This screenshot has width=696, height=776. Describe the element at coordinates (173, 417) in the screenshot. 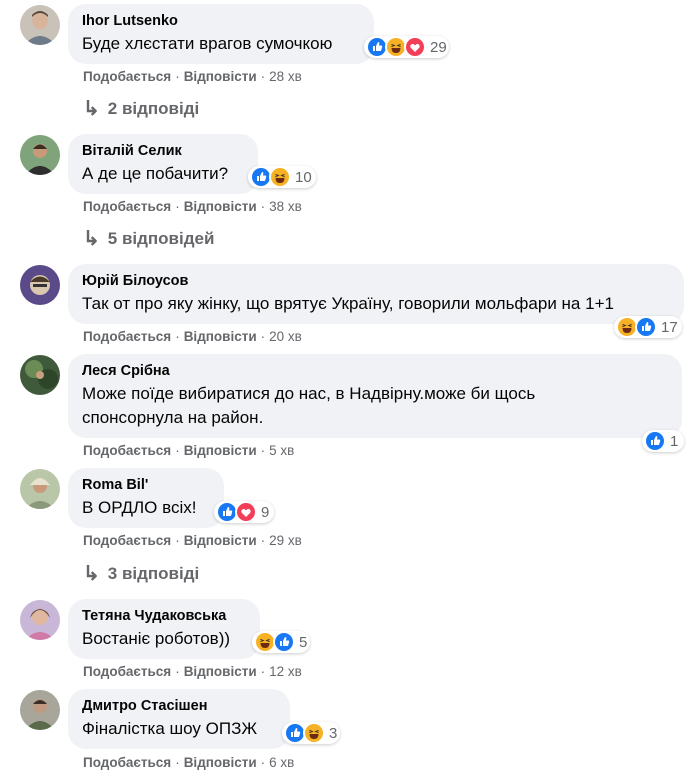

I see `comment-text: спонсорнула на район.` at that location.